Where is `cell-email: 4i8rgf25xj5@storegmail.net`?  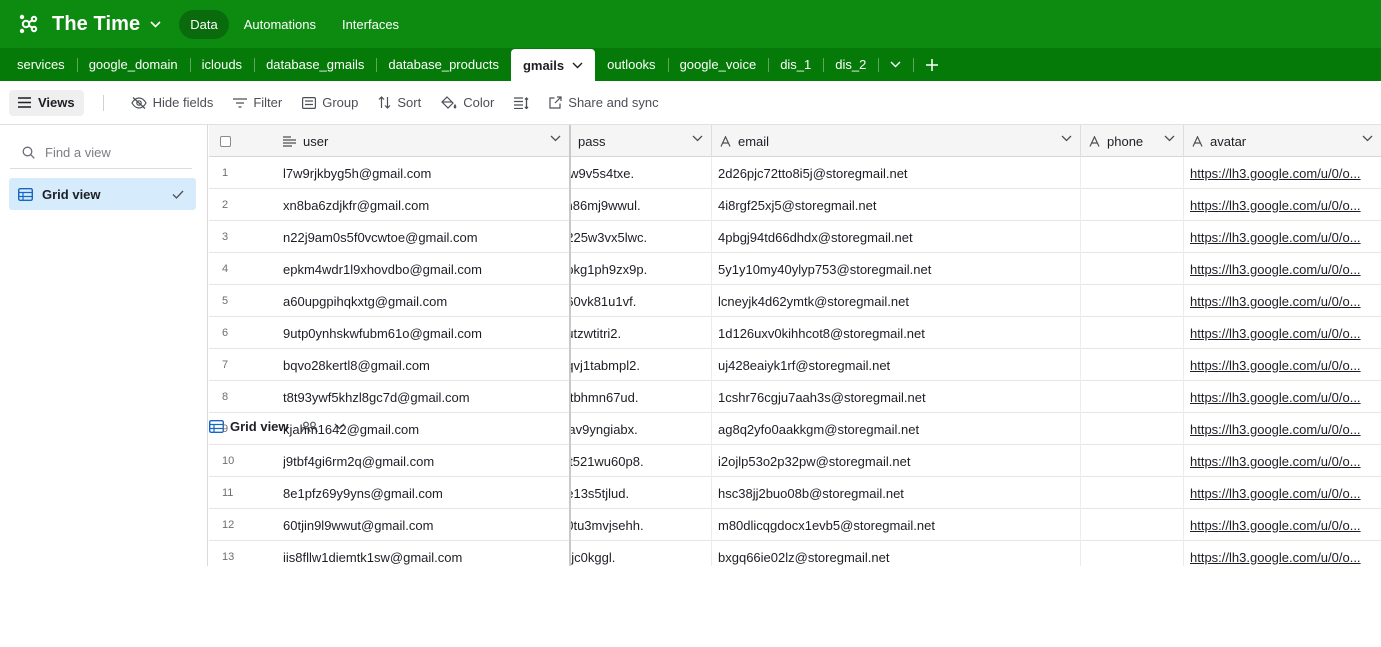 cell-email: 4i8rgf25xj5@storegmail.net is located at coordinates (895, 205).